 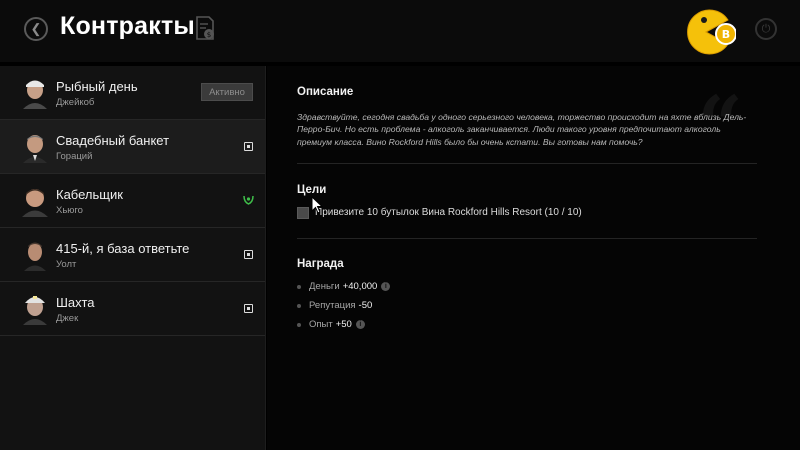 I want to click on contract-name: Рыбный день, so click(x=97, y=86).